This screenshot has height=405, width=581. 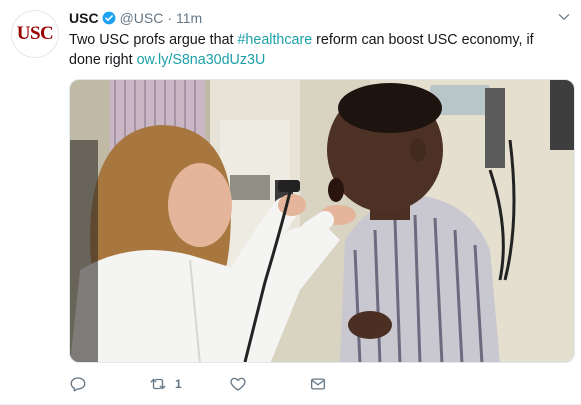 What do you see at coordinates (201, 60) in the screenshot?
I see `url-link: ow.ly/S8na30dUz3U` at bounding box center [201, 60].